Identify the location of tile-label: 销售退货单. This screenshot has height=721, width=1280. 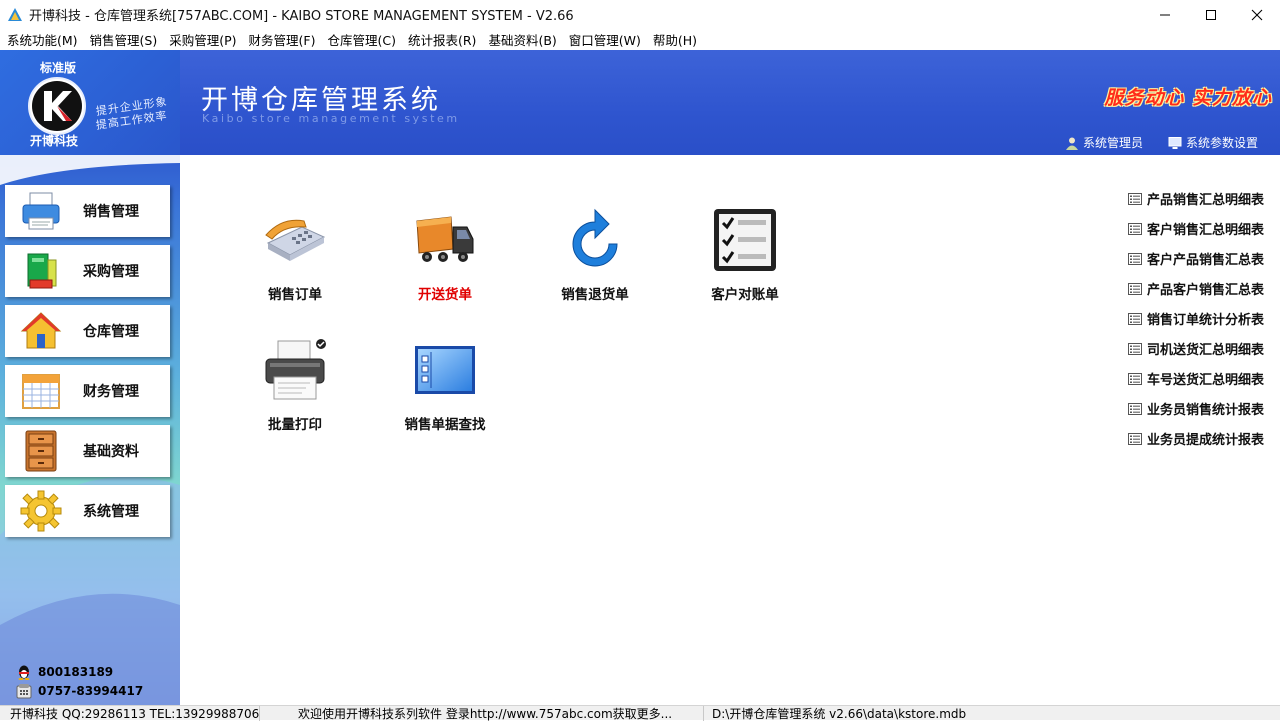
(595, 295).